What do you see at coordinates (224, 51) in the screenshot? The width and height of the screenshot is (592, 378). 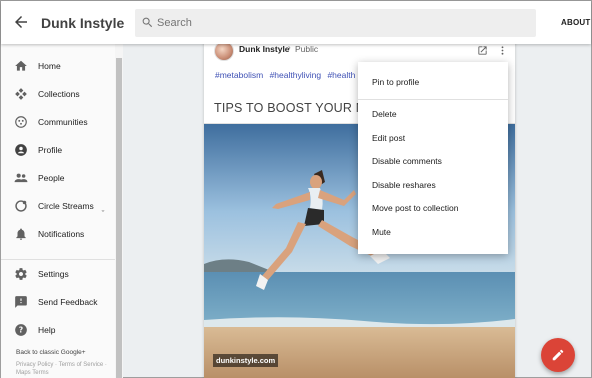 I see `author-avatar` at bounding box center [224, 51].